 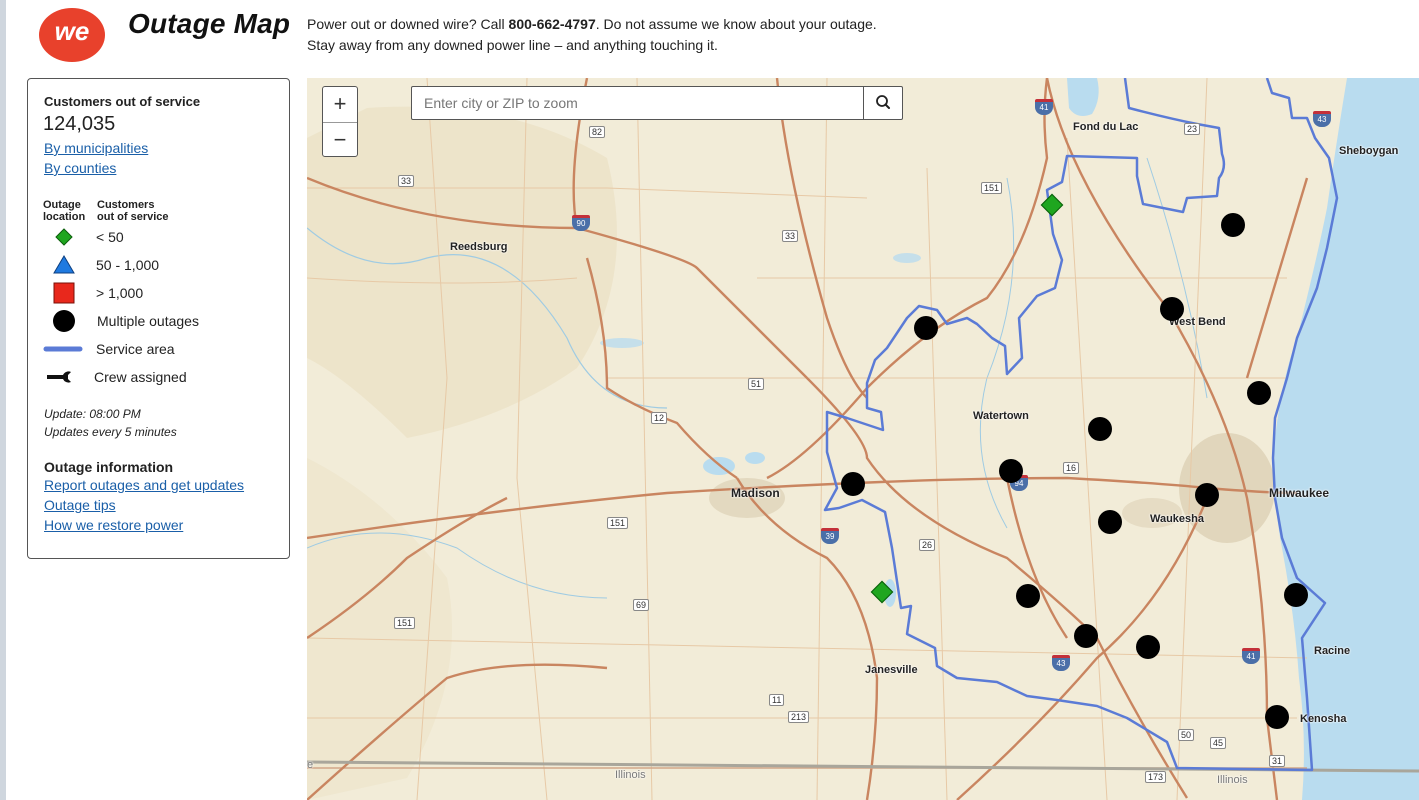 What do you see at coordinates (581, 223) in the screenshot?
I see `highway-shield: 90` at bounding box center [581, 223].